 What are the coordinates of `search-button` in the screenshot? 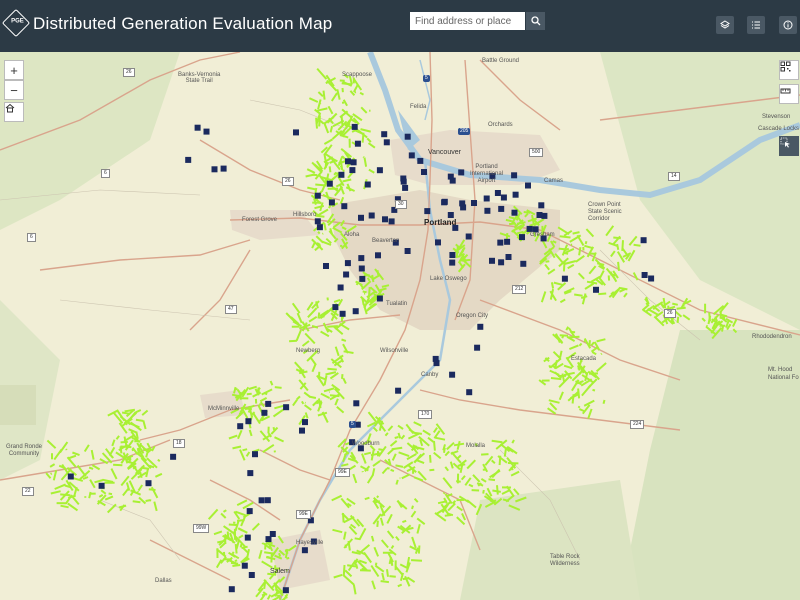 It's located at (535, 21).